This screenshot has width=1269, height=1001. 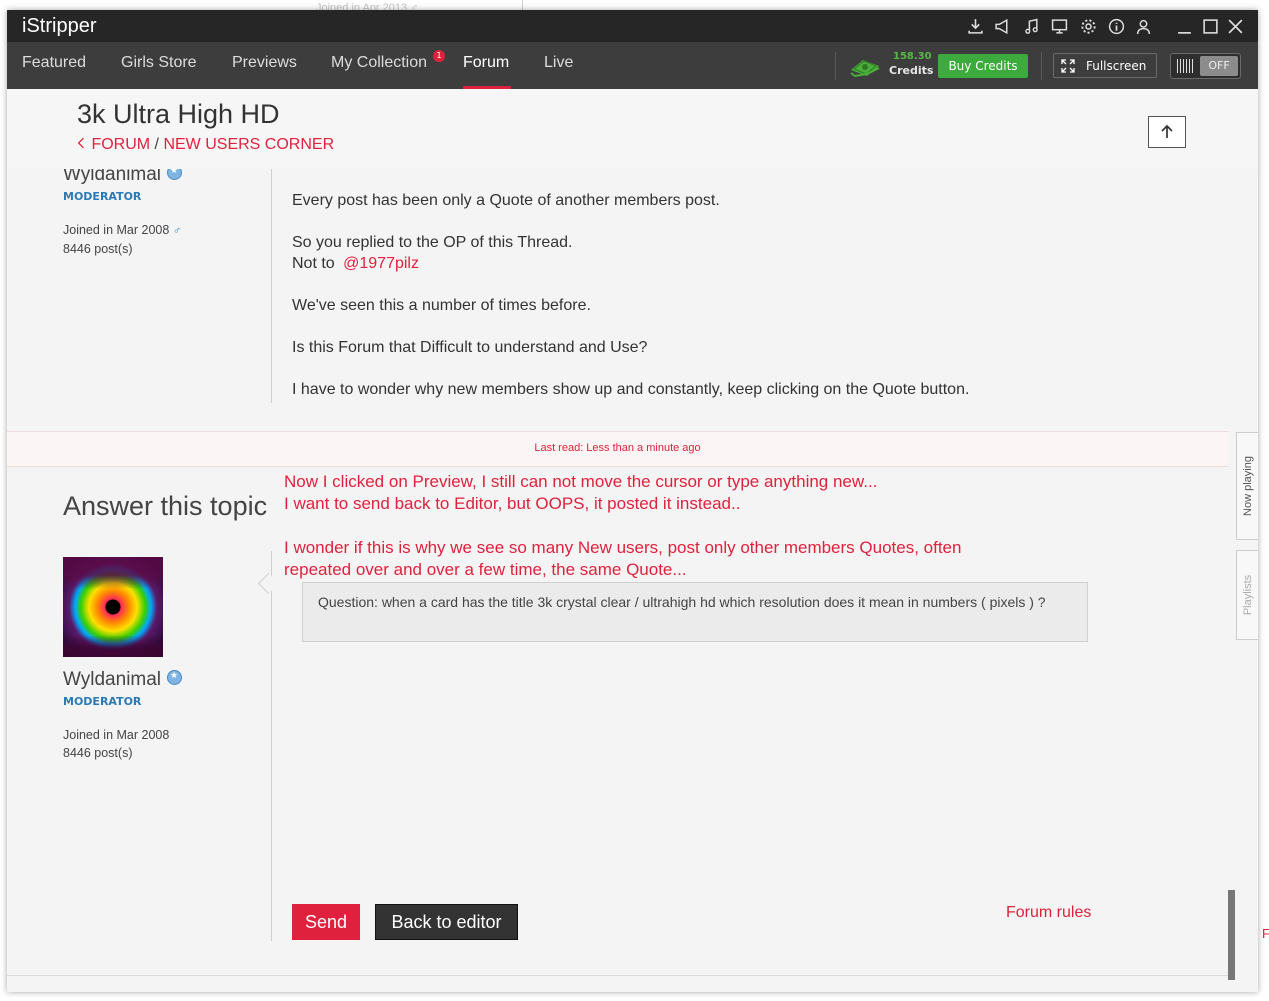 I want to click on answer-author-meta: Joined in Mar 2008 8446 post(s), so click(x=116, y=744).